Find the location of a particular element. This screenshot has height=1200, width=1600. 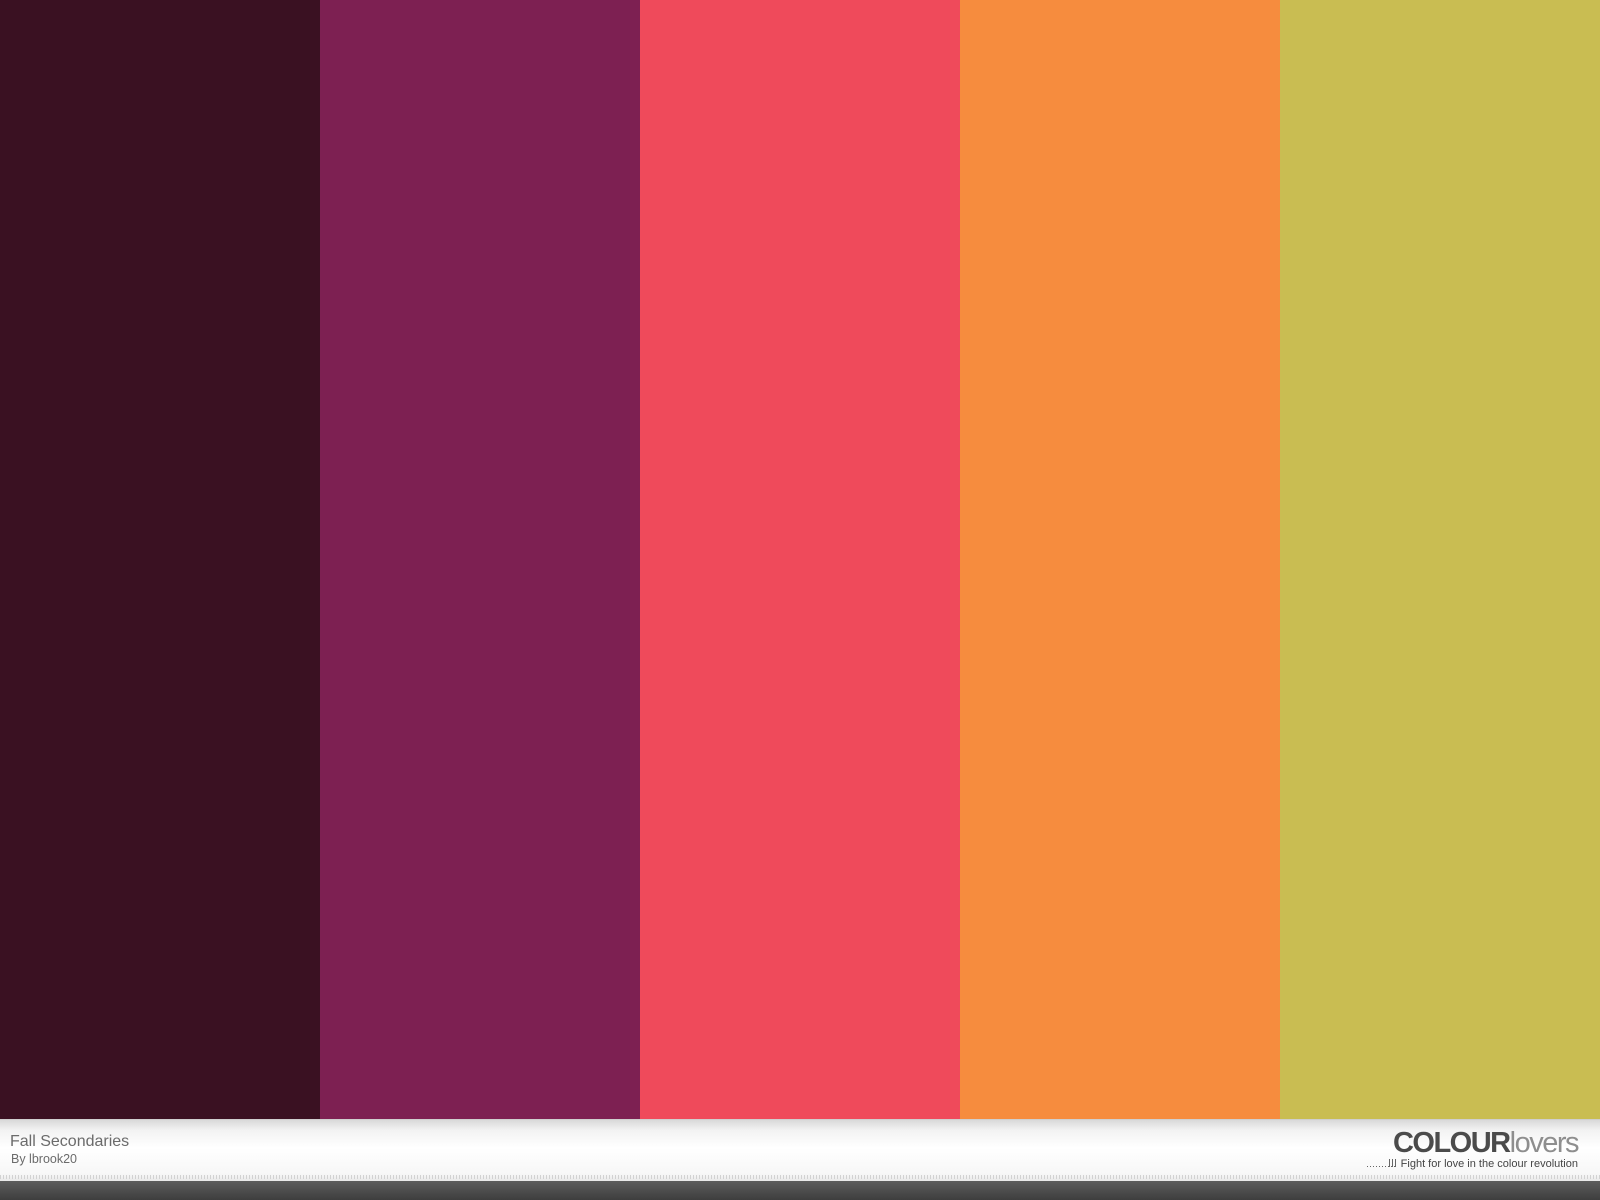

palette-title: Fall Secondaries is located at coordinates (70, 1141).